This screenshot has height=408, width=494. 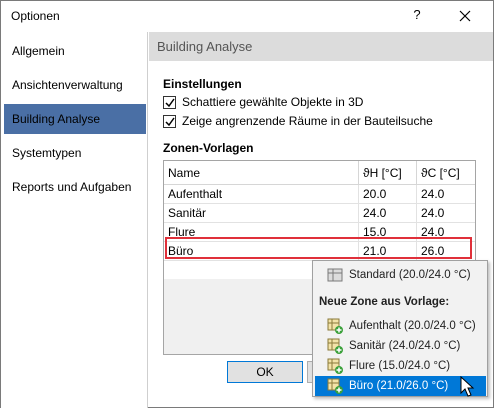 I want to click on menu-item-flure: Flure (15.0/24.0 °C), so click(x=400, y=366).